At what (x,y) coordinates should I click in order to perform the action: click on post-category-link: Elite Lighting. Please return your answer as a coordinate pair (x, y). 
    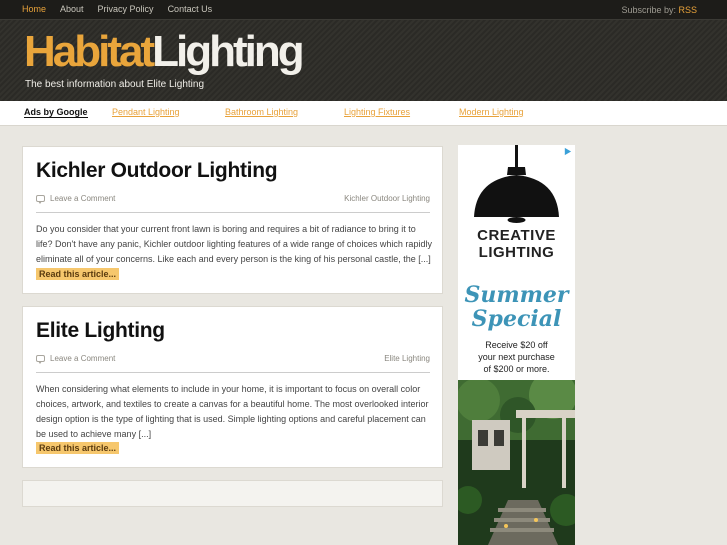
    Looking at the image, I should click on (407, 358).